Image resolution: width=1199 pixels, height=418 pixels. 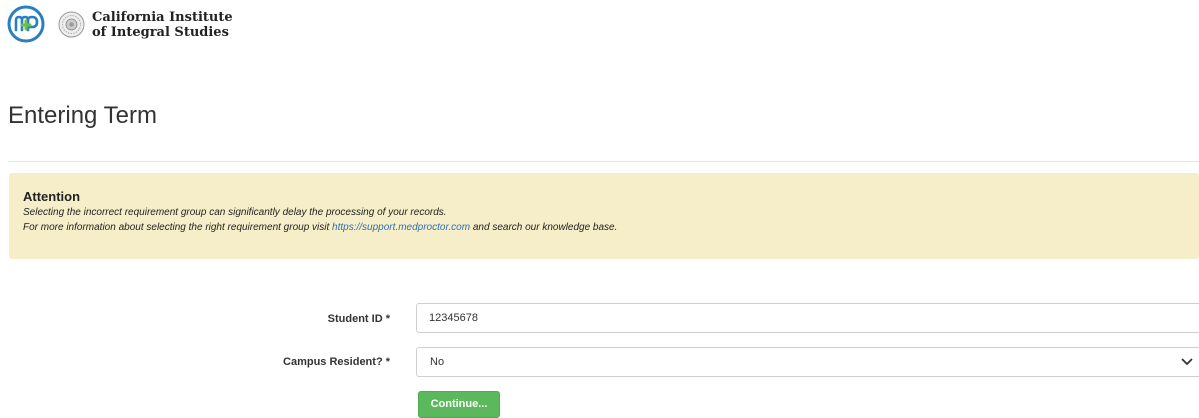 What do you see at coordinates (401, 227) in the screenshot?
I see `support-link: https://support.medproctor.com` at bounding box center [401, 227].